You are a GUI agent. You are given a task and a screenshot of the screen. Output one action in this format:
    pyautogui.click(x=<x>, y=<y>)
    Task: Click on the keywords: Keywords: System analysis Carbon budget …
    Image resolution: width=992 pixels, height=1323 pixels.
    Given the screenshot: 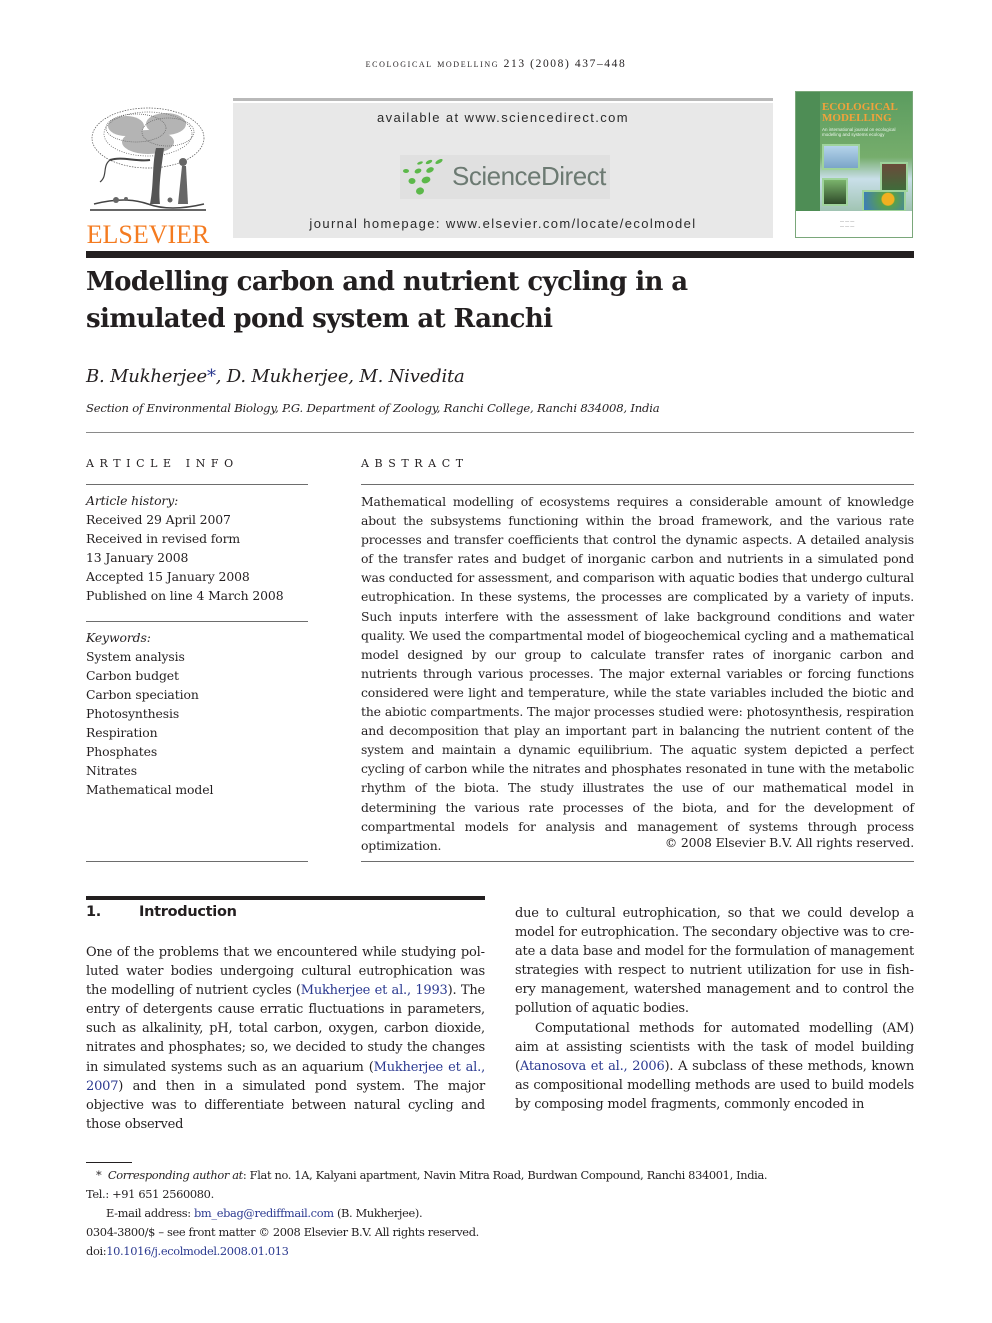 What is the action you would take?
    pyautogui.click(x=197, y=713)
    